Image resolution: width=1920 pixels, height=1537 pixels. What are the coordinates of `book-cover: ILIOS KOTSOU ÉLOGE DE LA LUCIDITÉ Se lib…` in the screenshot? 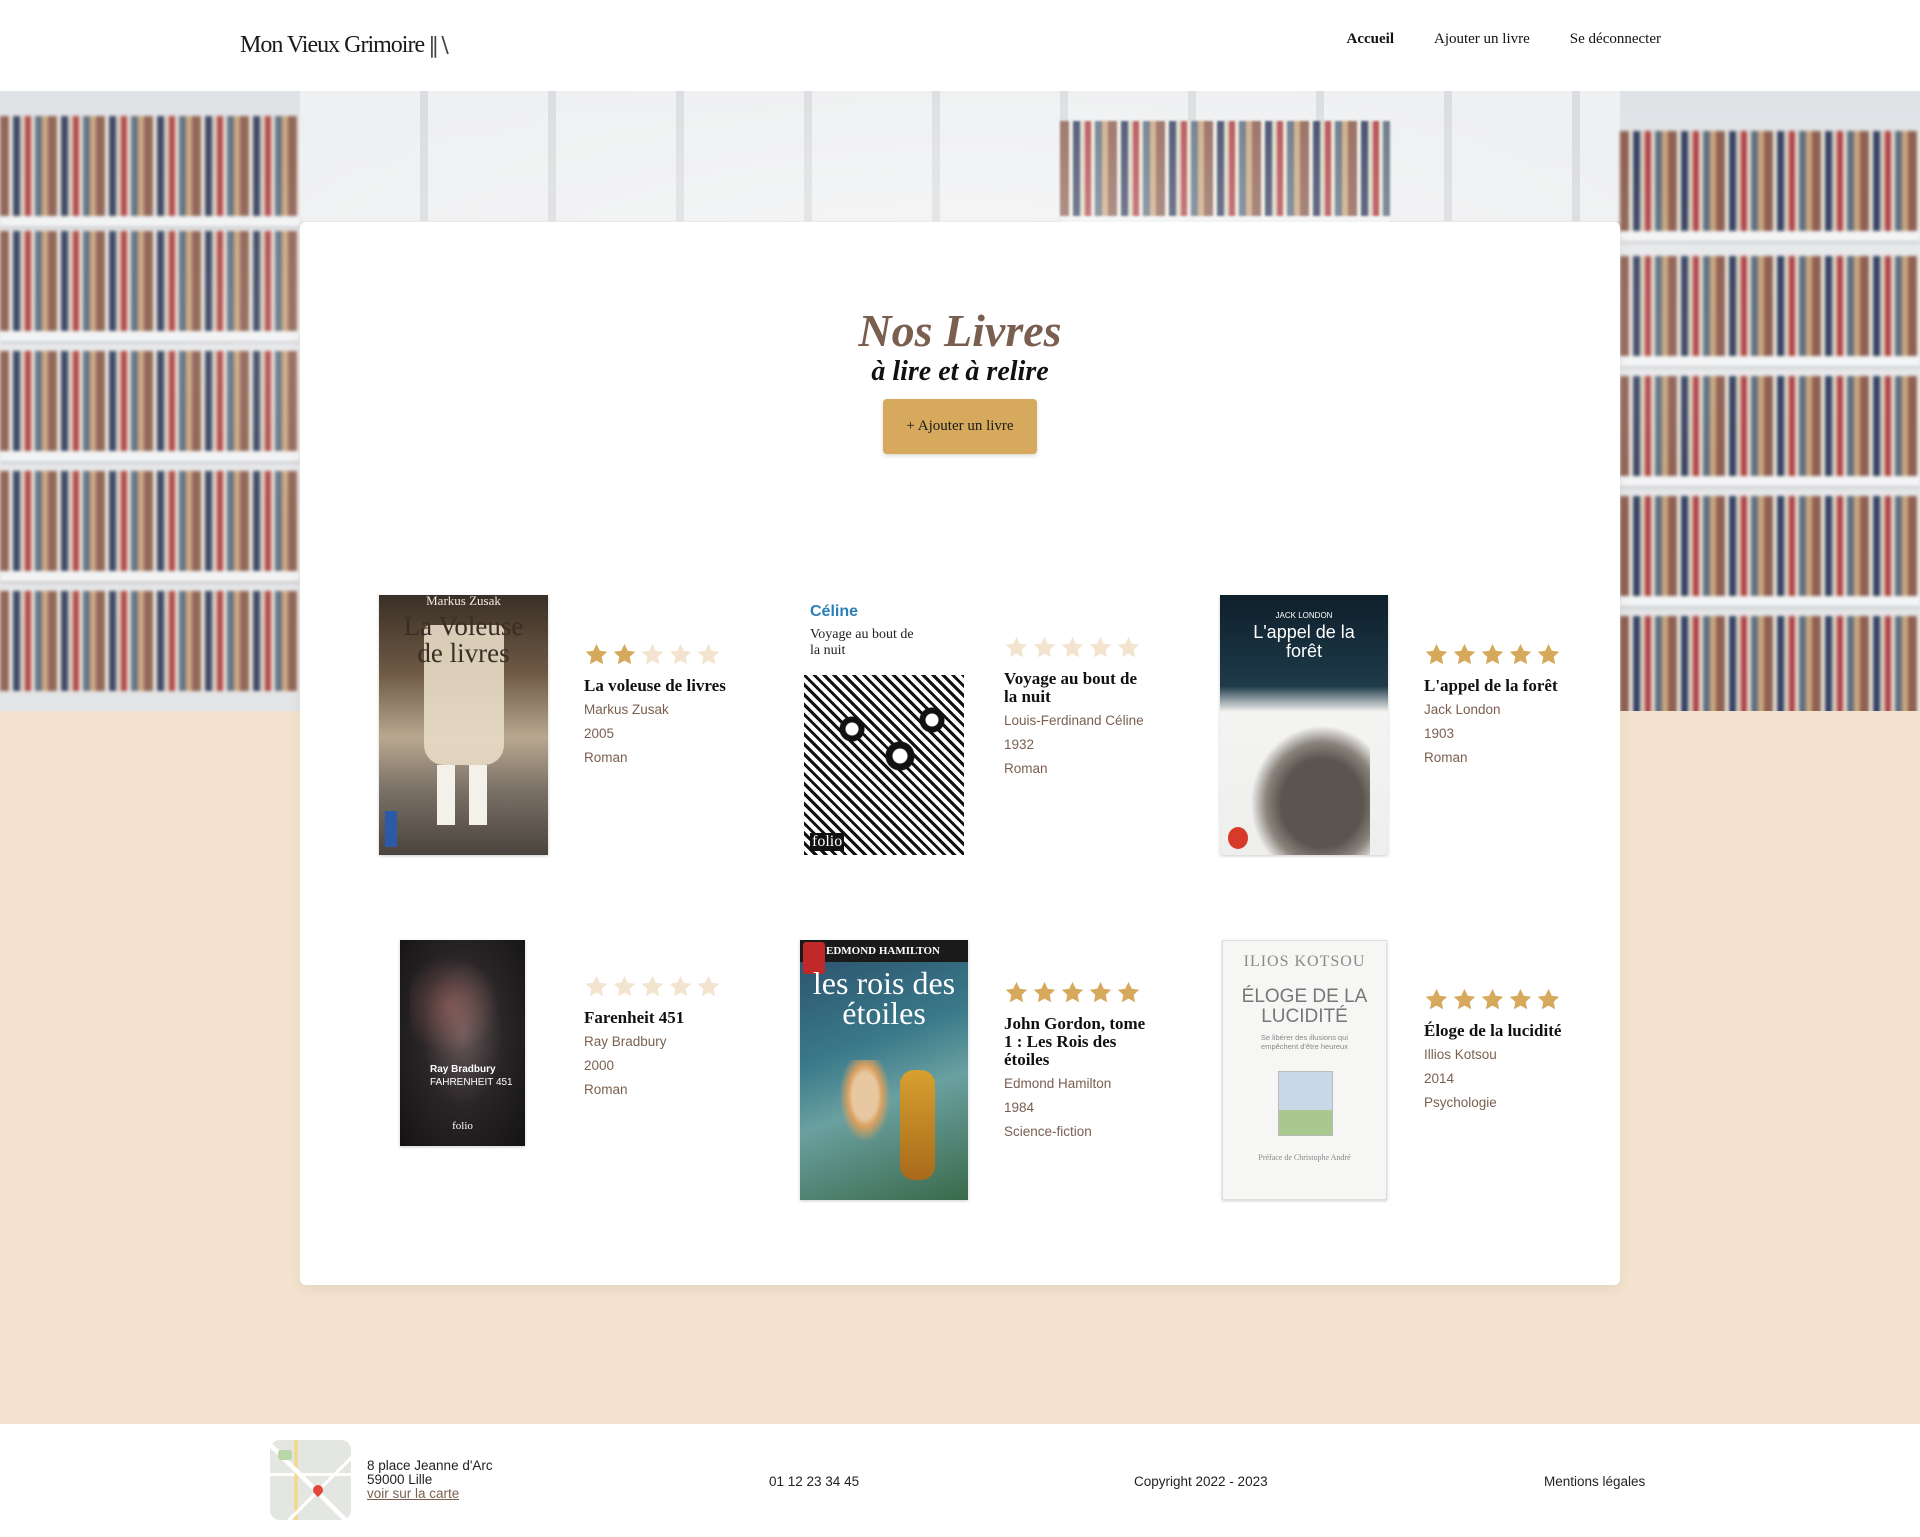 It's located at (1304, 1070).